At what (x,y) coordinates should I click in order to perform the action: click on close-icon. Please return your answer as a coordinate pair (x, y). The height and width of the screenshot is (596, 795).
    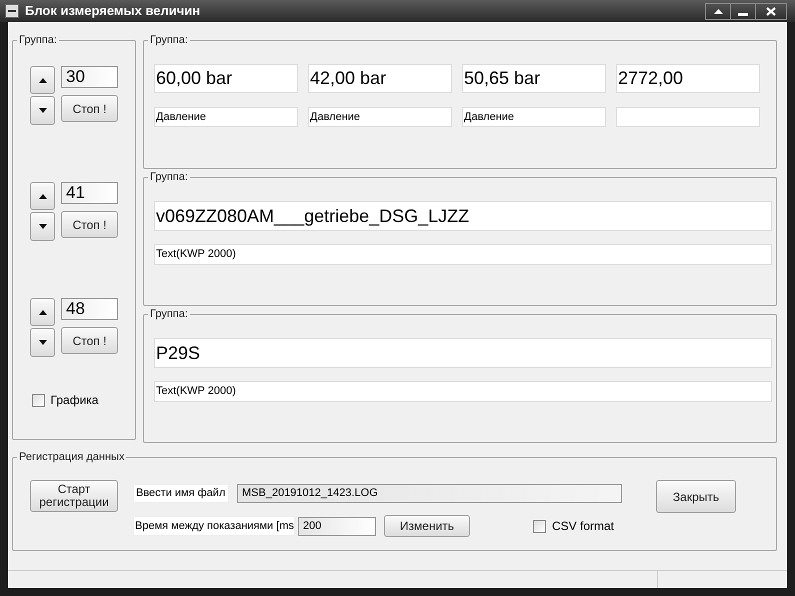
    Looking at the image, I should click on (771, 11).